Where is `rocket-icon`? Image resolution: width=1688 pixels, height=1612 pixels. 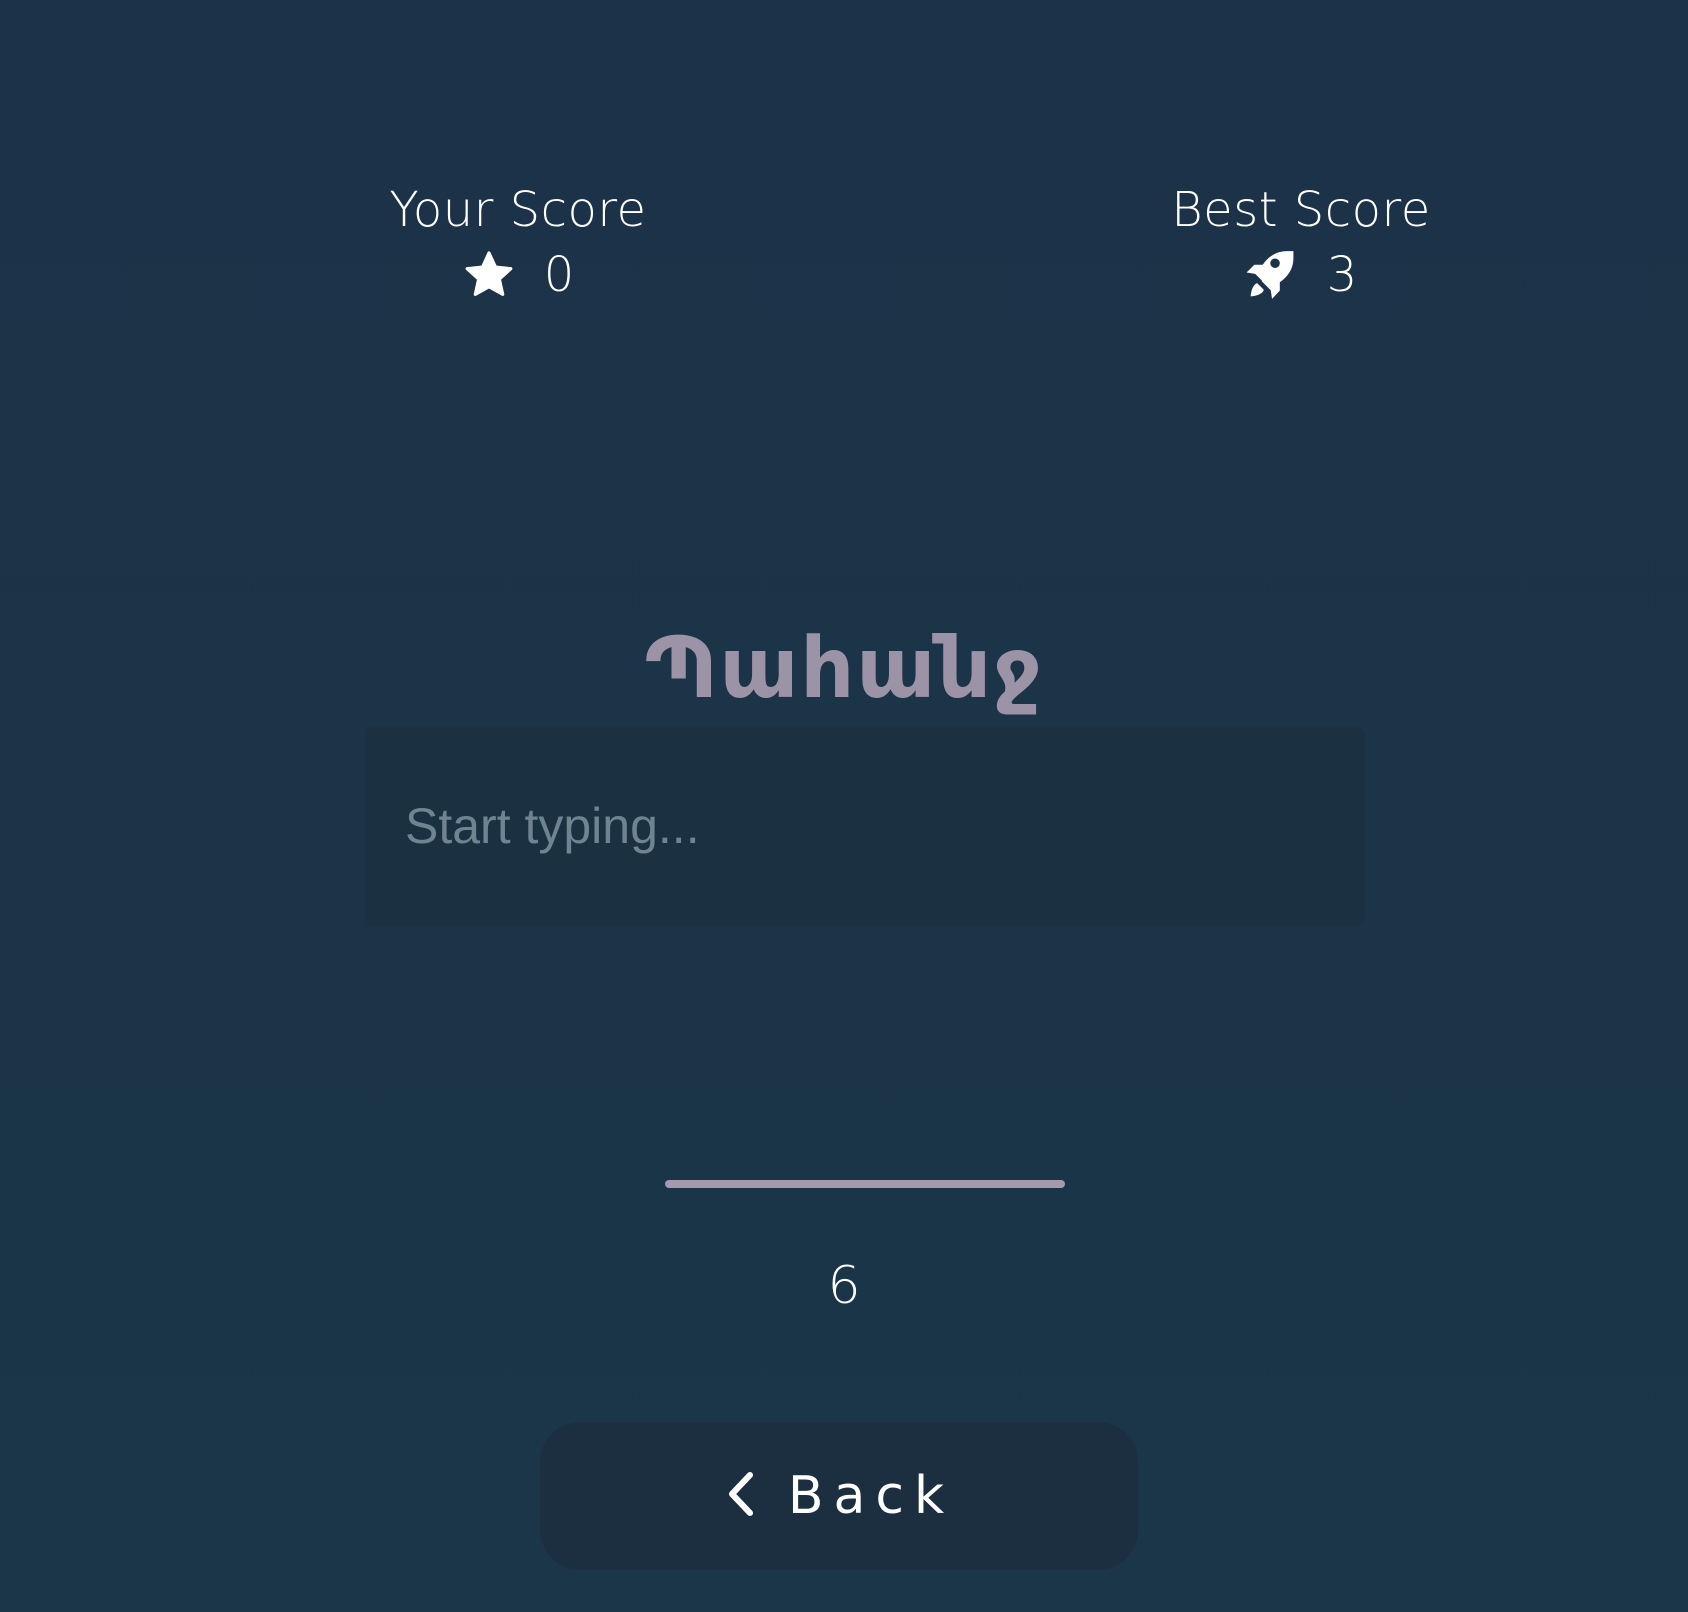
rocket-icon is located at coordinates (1272, 275).